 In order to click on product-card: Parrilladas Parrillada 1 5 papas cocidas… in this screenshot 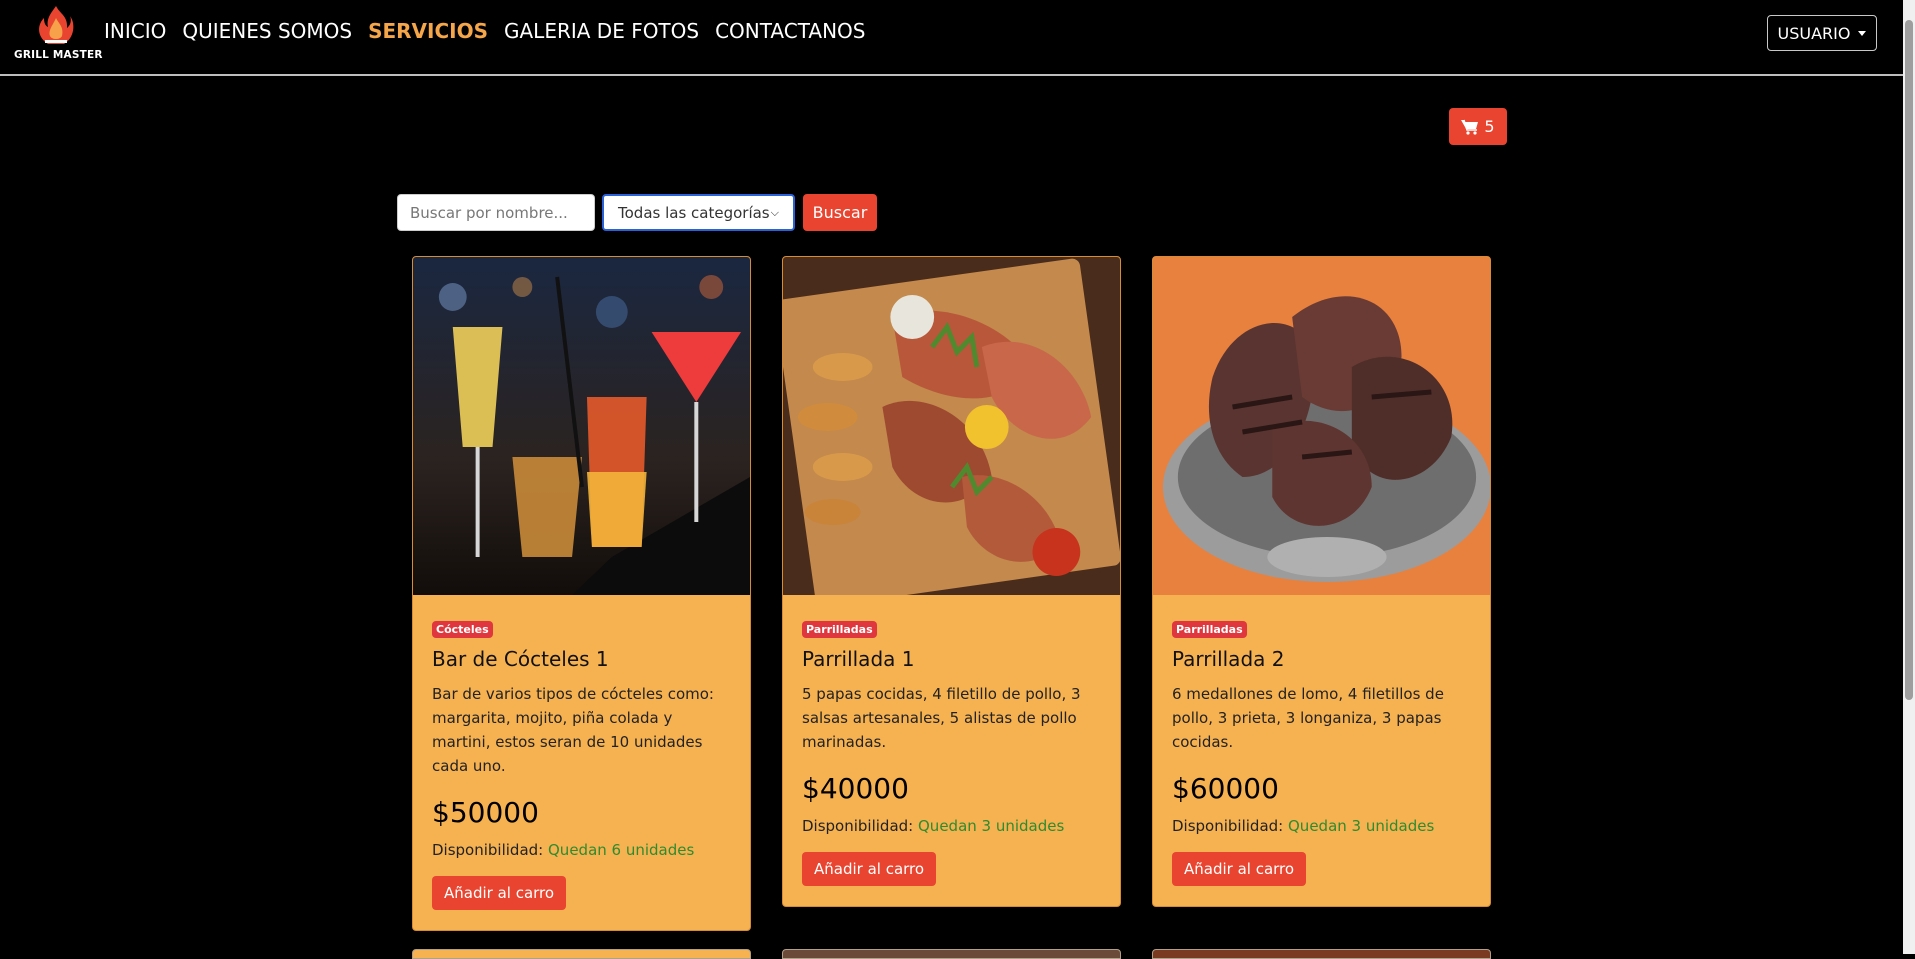, I will do `click(951, 581)`.